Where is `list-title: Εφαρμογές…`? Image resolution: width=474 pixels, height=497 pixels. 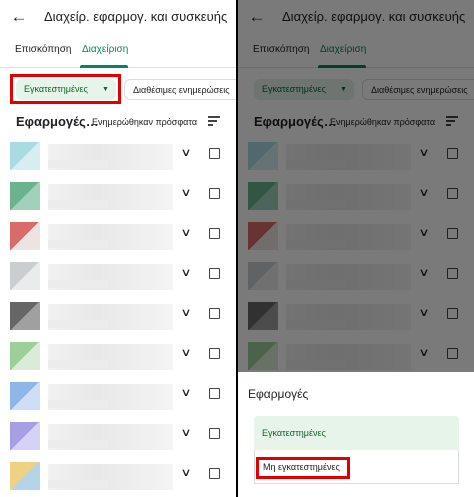
list-title: Εφαρμογές… is located at coordinates (57, 121).